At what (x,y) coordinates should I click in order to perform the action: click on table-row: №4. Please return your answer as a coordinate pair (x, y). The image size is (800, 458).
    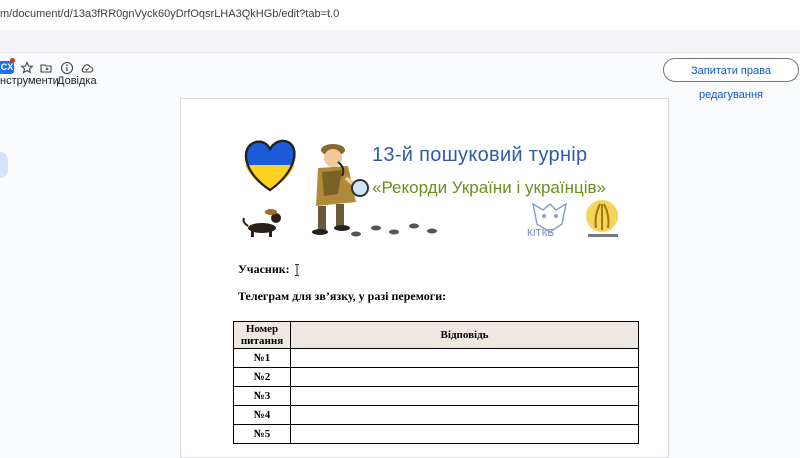
    Looking at the image, I should click on (436, 415).